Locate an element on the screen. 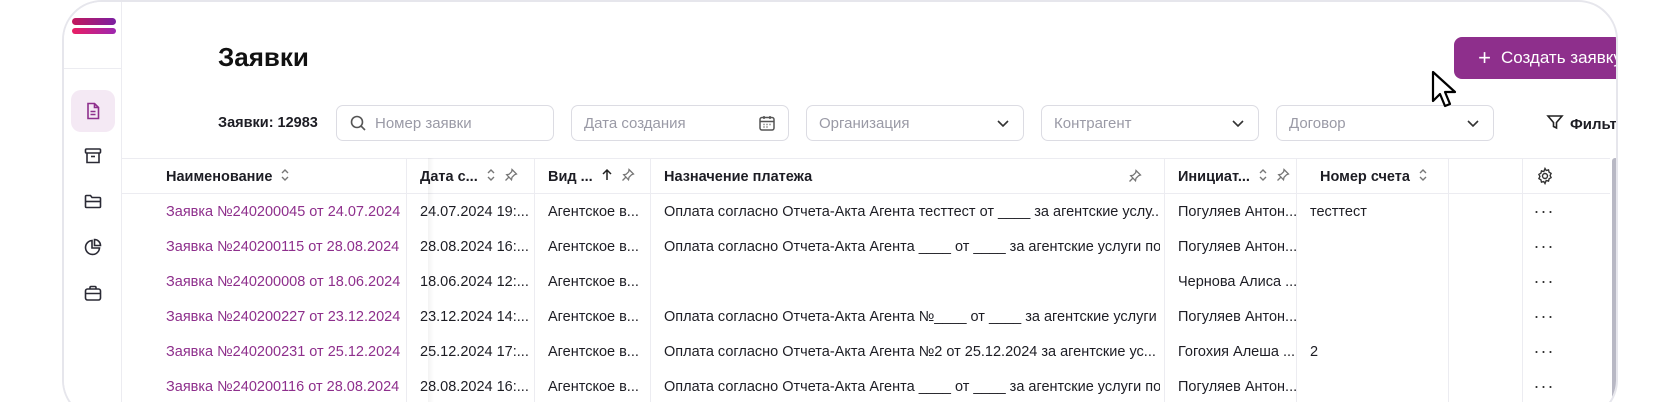 Image resolution: width=1680 pixels, height=402 pixels. cell-account: 2 is located at coordinates (1314, 351).